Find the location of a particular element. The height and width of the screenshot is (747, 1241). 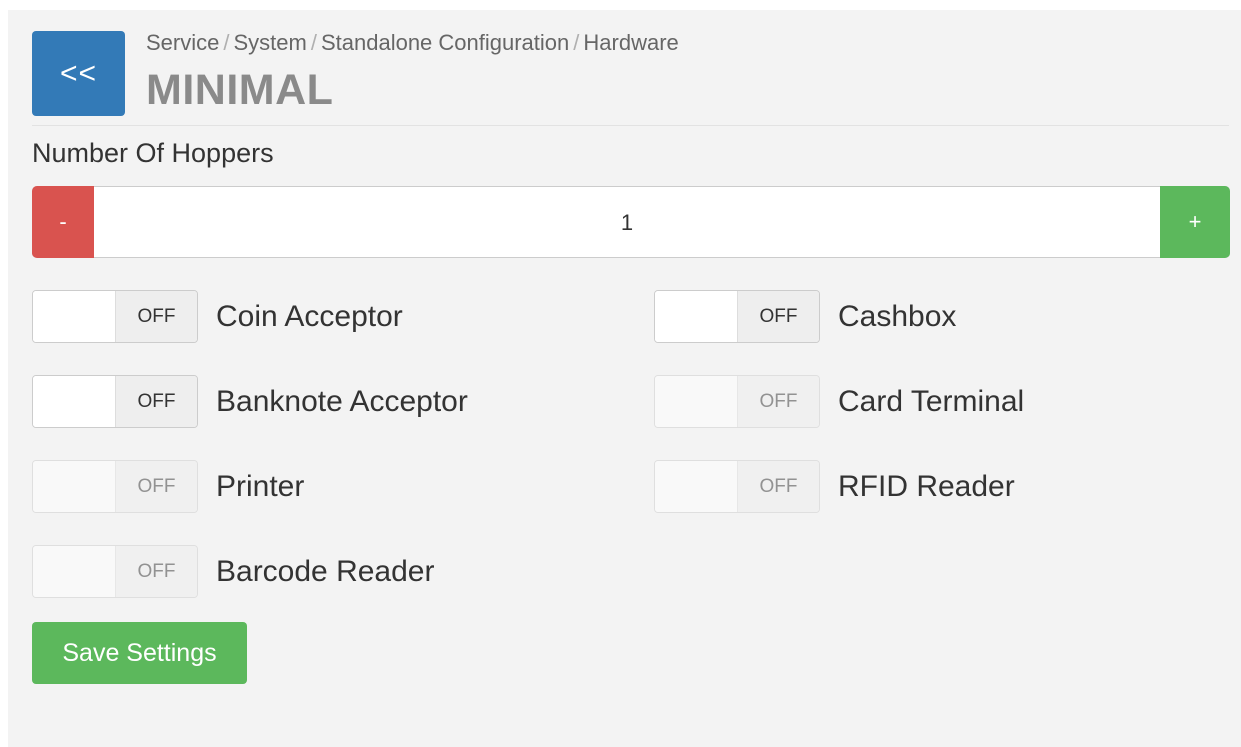

cashbox-switch: OFF is located at coordinates (737, 316).